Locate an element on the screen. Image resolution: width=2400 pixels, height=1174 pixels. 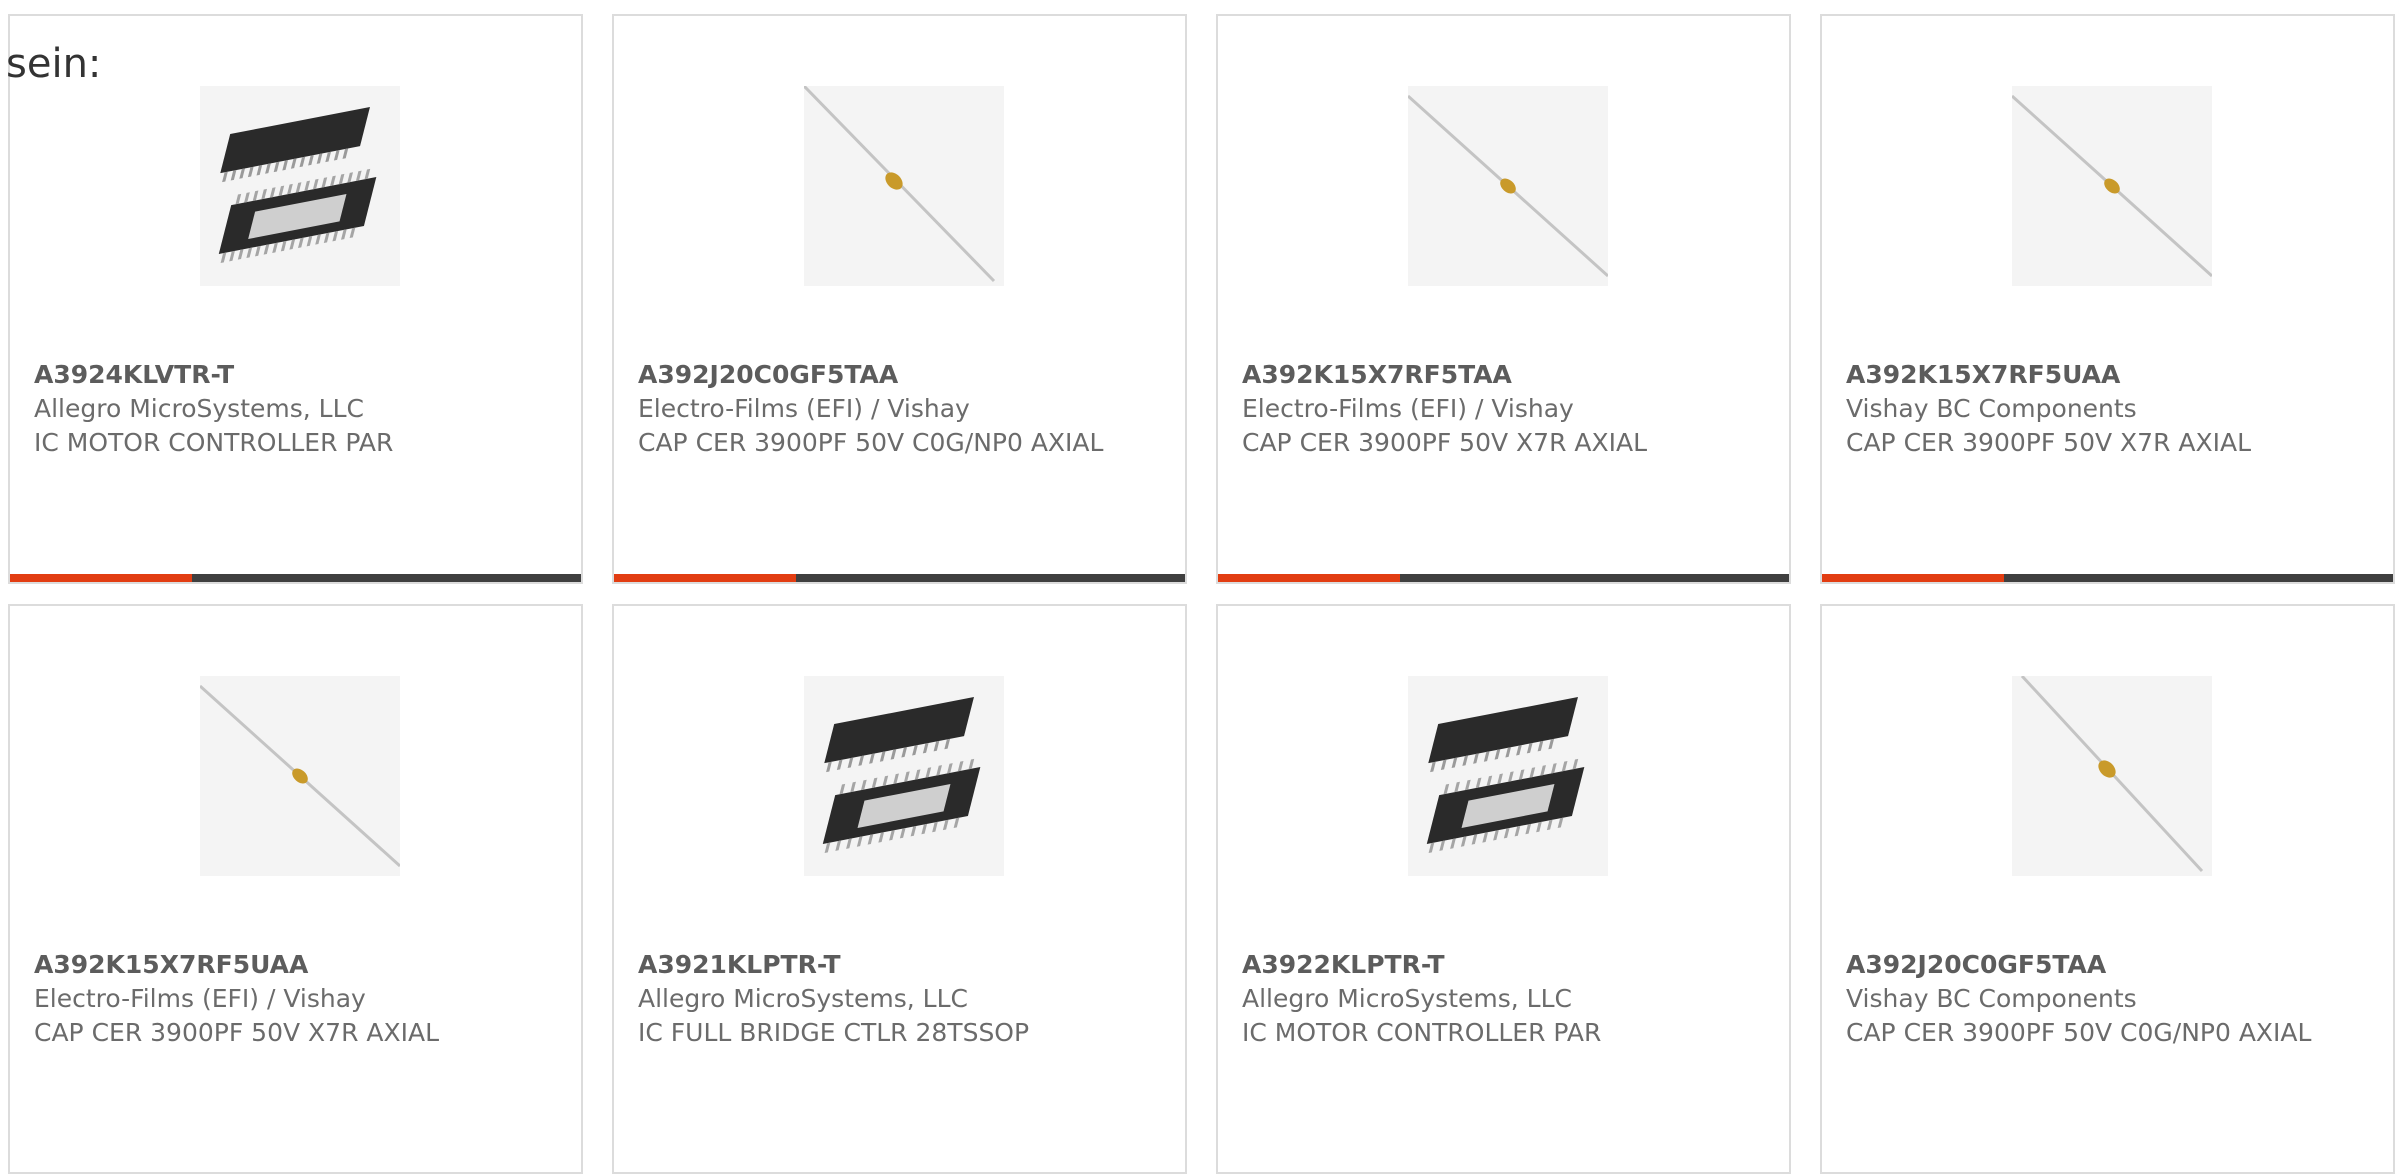
intro-text: sein: is located at coordinates (54, 64).